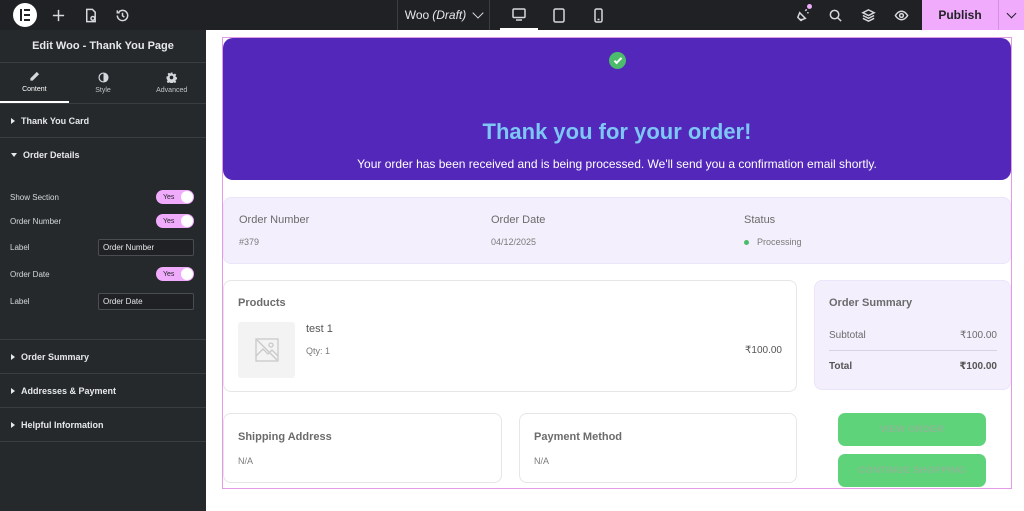 The height and width of the screenshot is (511, 1024). I want to click on product-name: test 1, so click(319, 329).